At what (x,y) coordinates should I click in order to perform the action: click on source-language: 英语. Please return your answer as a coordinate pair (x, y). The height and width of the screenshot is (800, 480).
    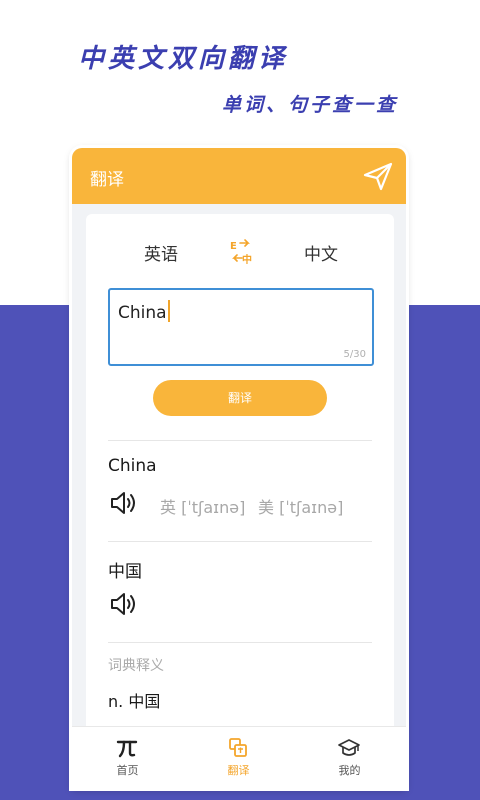
    Looking at the image, I should click on (161, 252).